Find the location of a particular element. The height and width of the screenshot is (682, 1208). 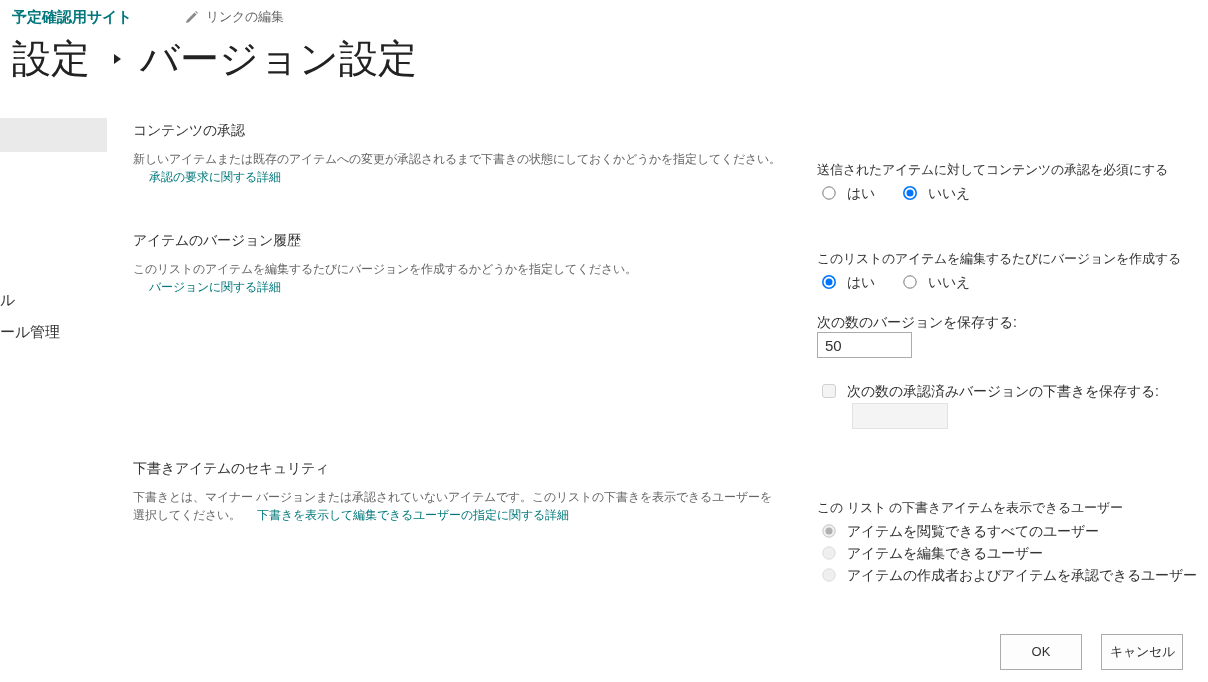

details-link: バージョンに関する詳細 is located at coordinates (215, 287).